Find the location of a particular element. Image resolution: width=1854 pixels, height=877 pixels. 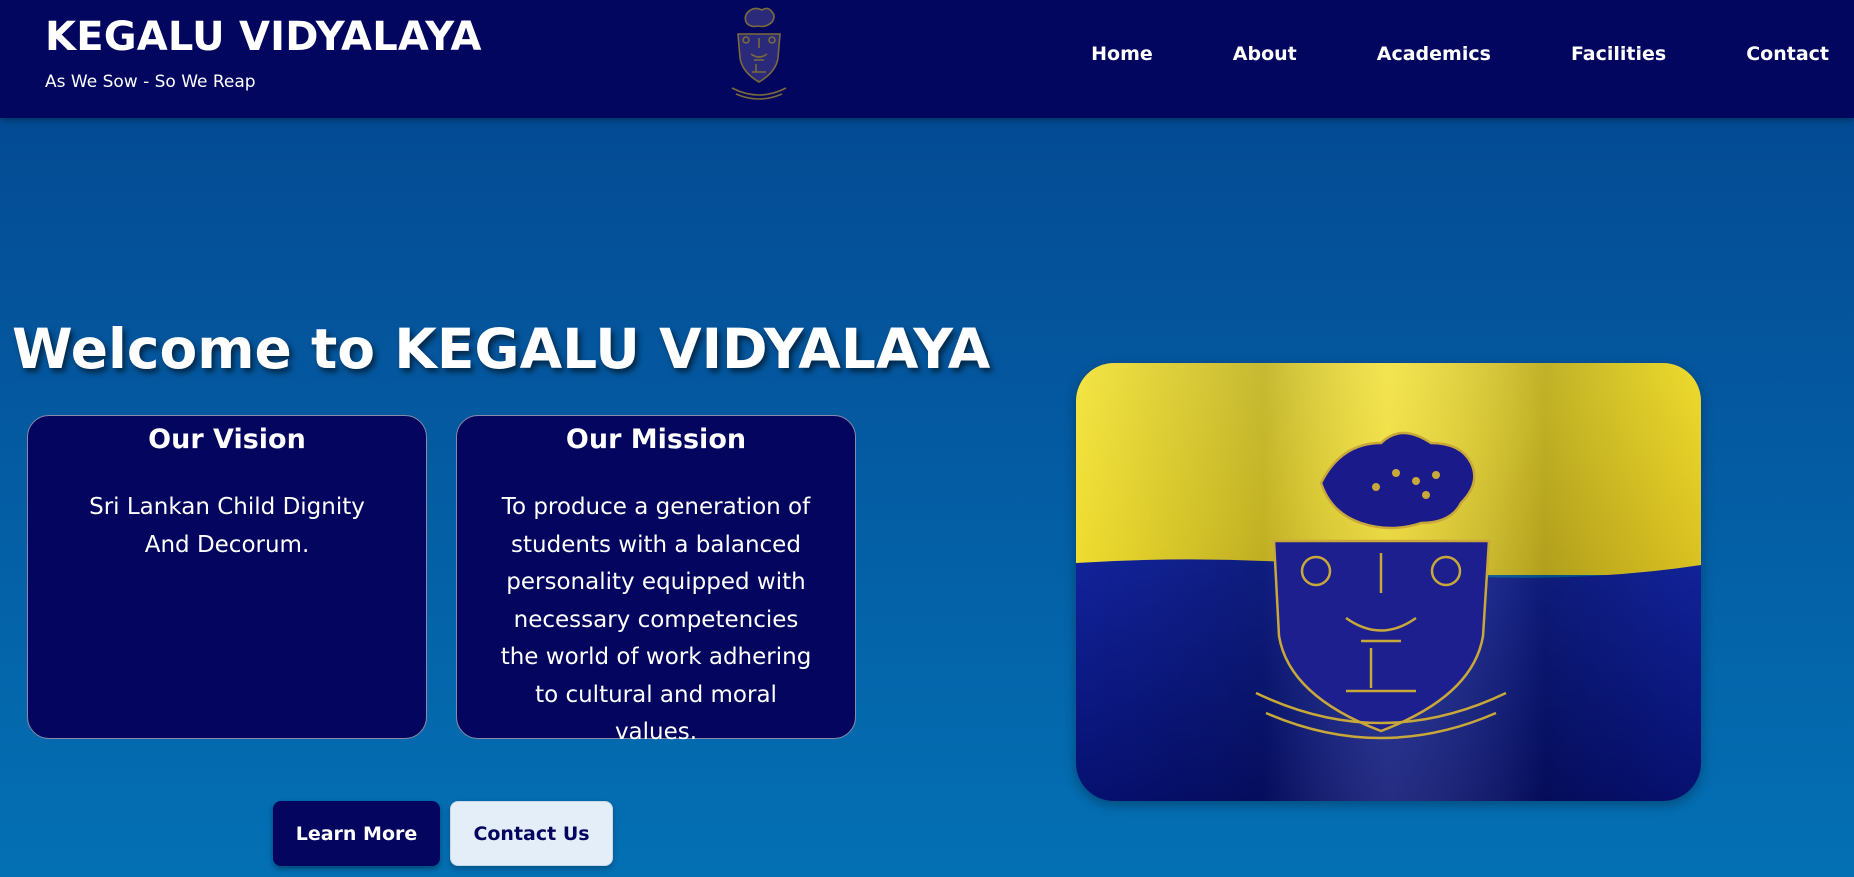

hero-title: Welcome to KEGALU VIDYALAYA is located at coordinates (501, 348).